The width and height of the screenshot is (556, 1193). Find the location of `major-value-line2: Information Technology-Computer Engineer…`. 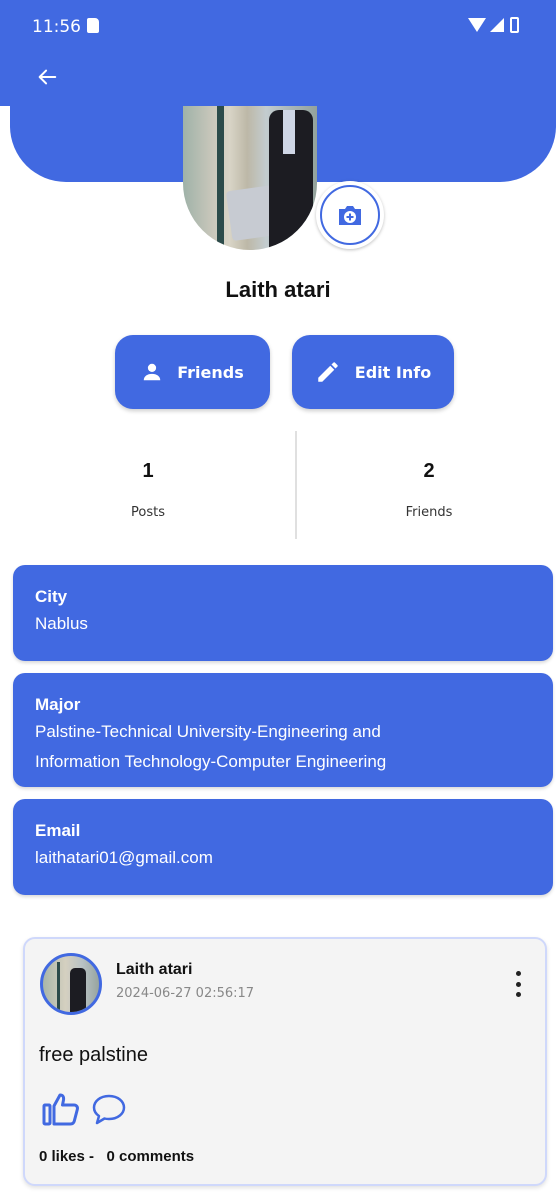

major-value-line2: Information Technology-Computer Engineer… is located at coordinates (211, 761).